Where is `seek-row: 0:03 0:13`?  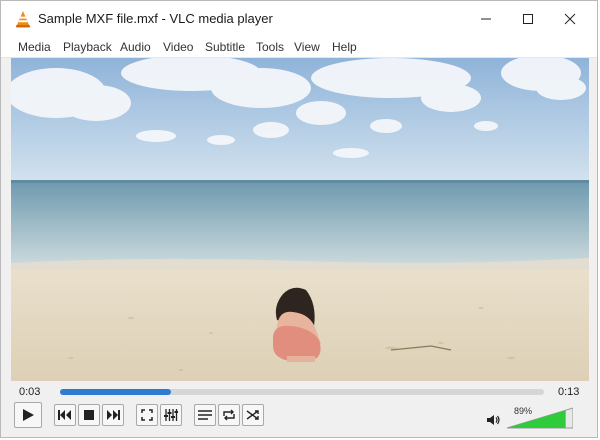
seek-row: 0:03 0:13 is located at coordinates (299, 391).